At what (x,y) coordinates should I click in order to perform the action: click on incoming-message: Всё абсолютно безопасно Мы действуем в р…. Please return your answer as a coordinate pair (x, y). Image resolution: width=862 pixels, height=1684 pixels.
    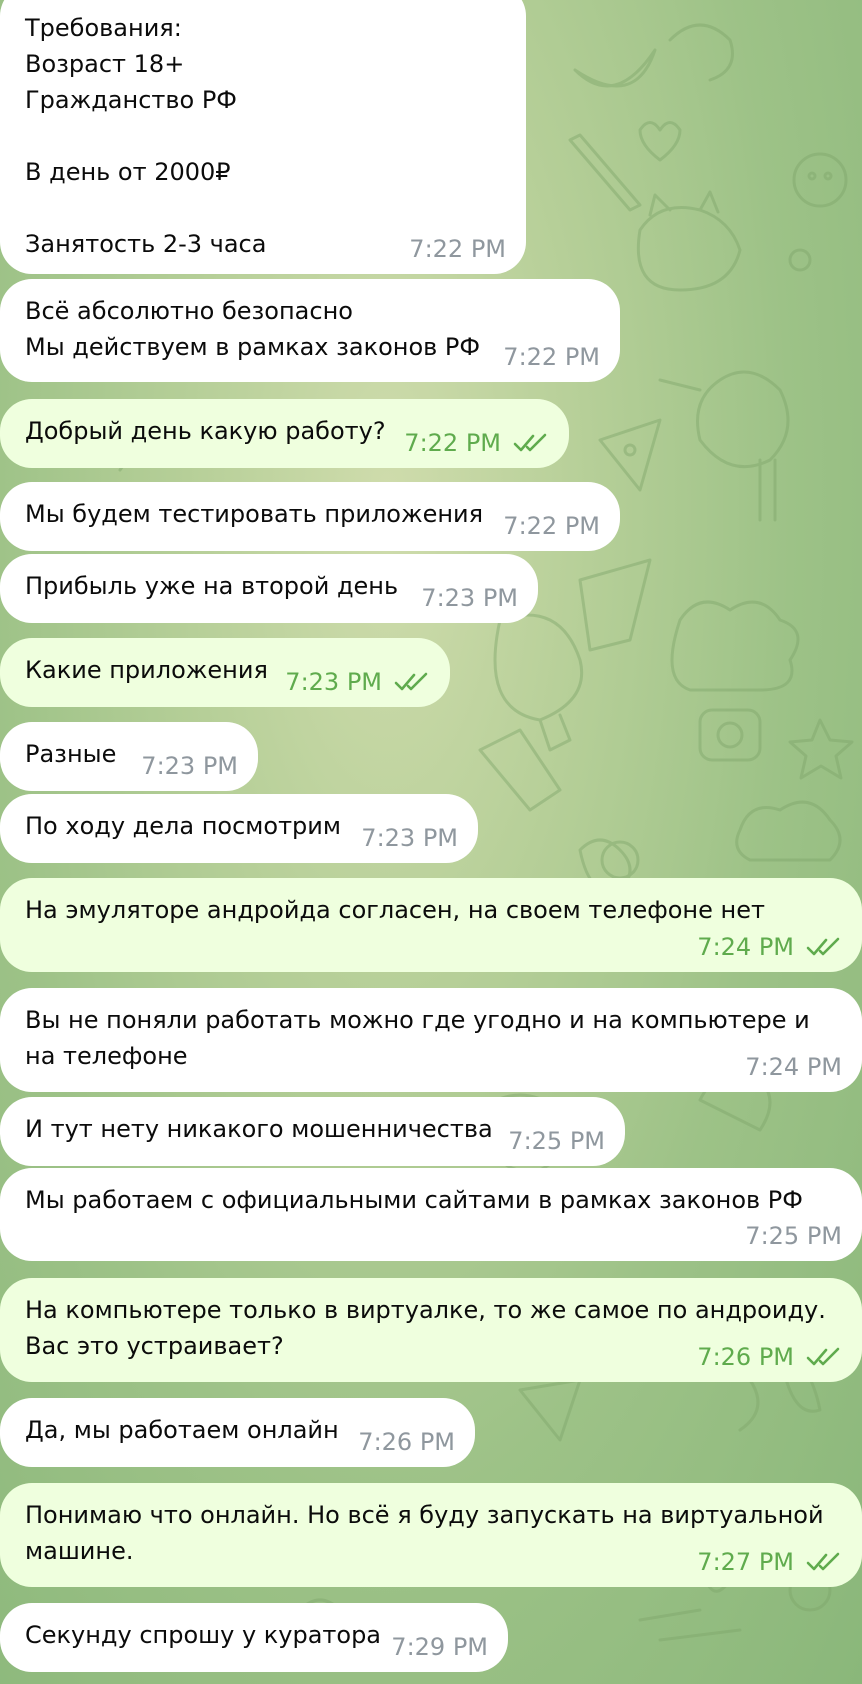
    Looking at the image, I should click on (310, 330).